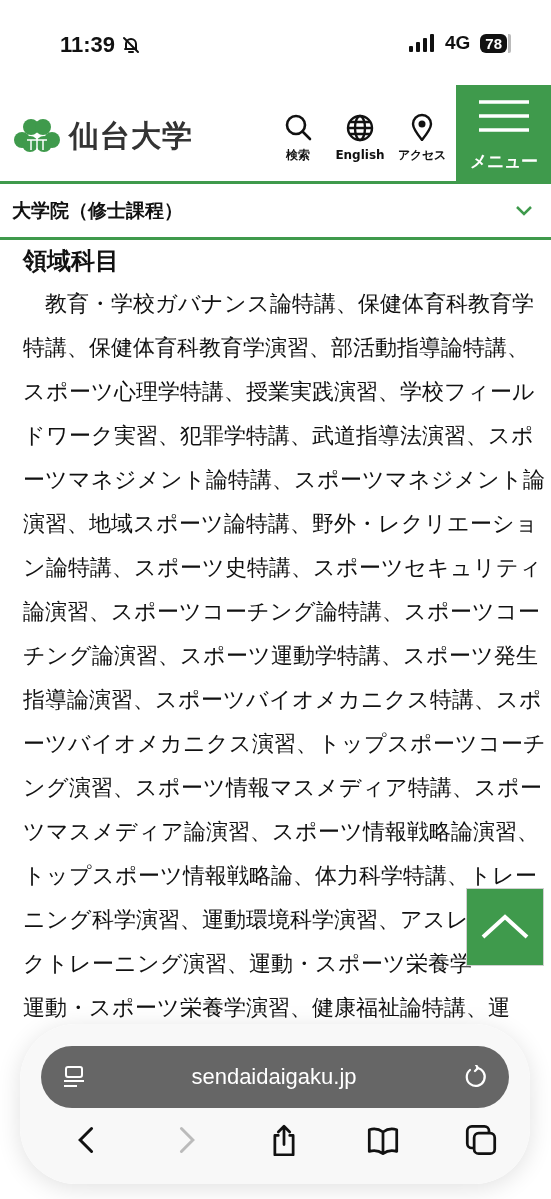 This screenshot has height=1199, width=551. I want to click on text-line: 運動・スポーツ栄養学演習、健康福祉論特講、運, so click(266, 1008).